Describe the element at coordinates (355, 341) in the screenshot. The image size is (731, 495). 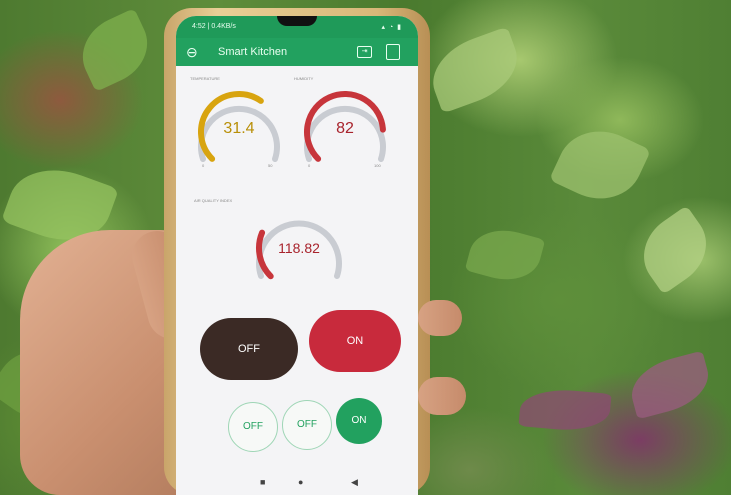
I see `toggle-button-right: ON` at that location.